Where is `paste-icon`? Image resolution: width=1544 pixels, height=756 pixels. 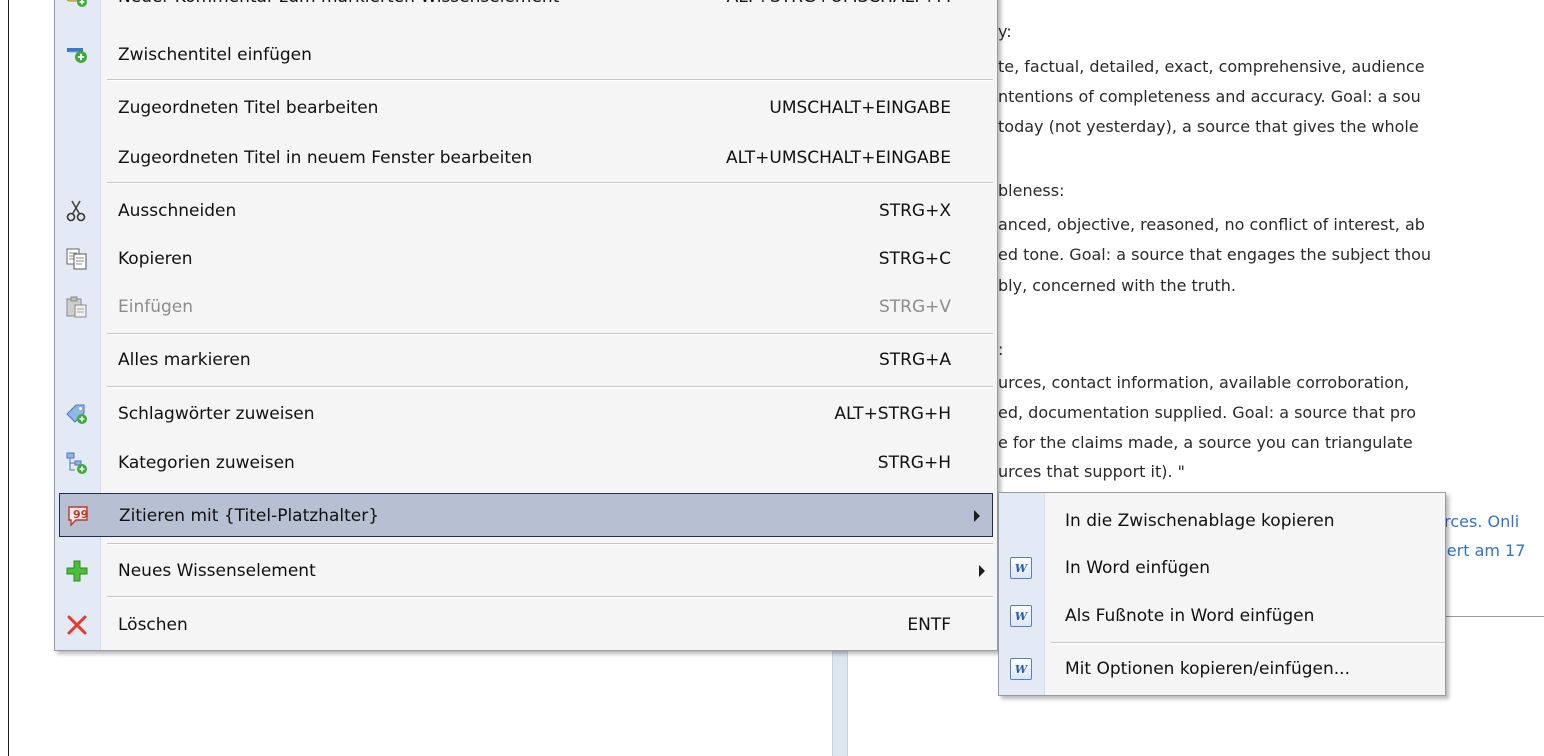
paste-icon is located at coordinates (77, 307).